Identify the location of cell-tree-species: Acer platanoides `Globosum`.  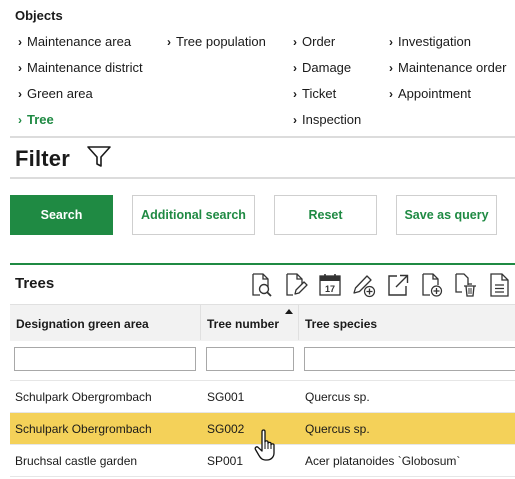
(383, 461).